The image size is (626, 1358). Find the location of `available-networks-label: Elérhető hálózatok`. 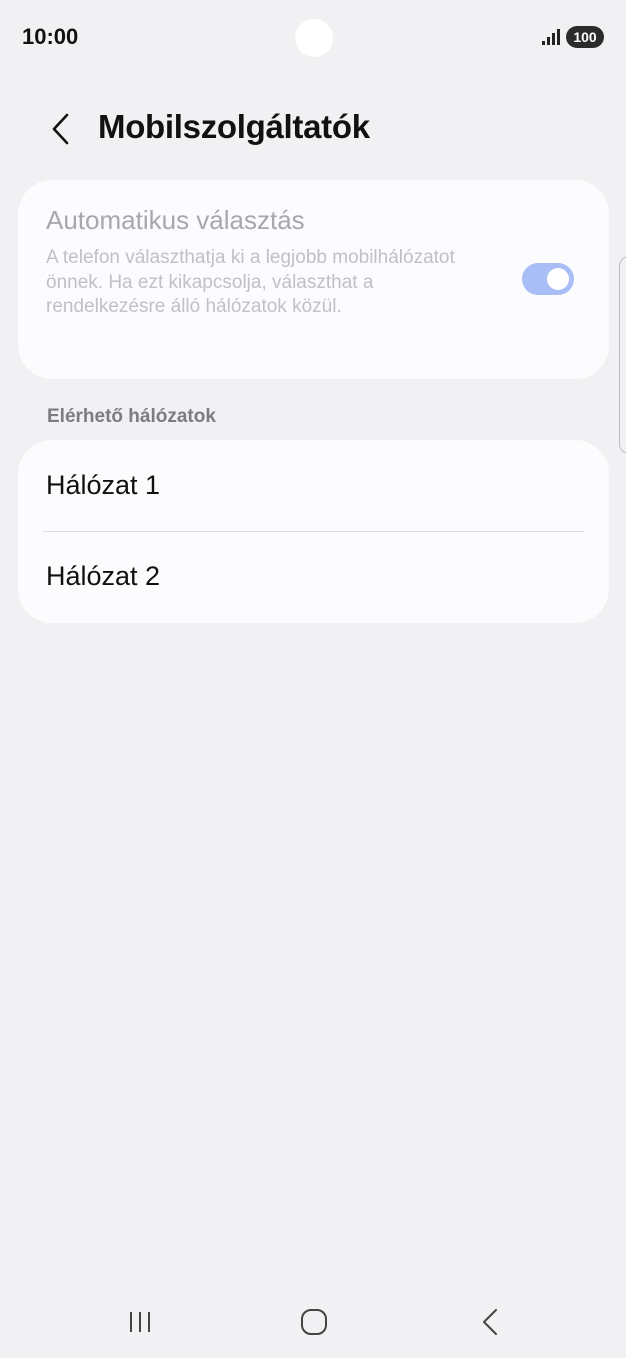

available-networks-label: Elérhető hálózatok is located at coordinates (131, 416).